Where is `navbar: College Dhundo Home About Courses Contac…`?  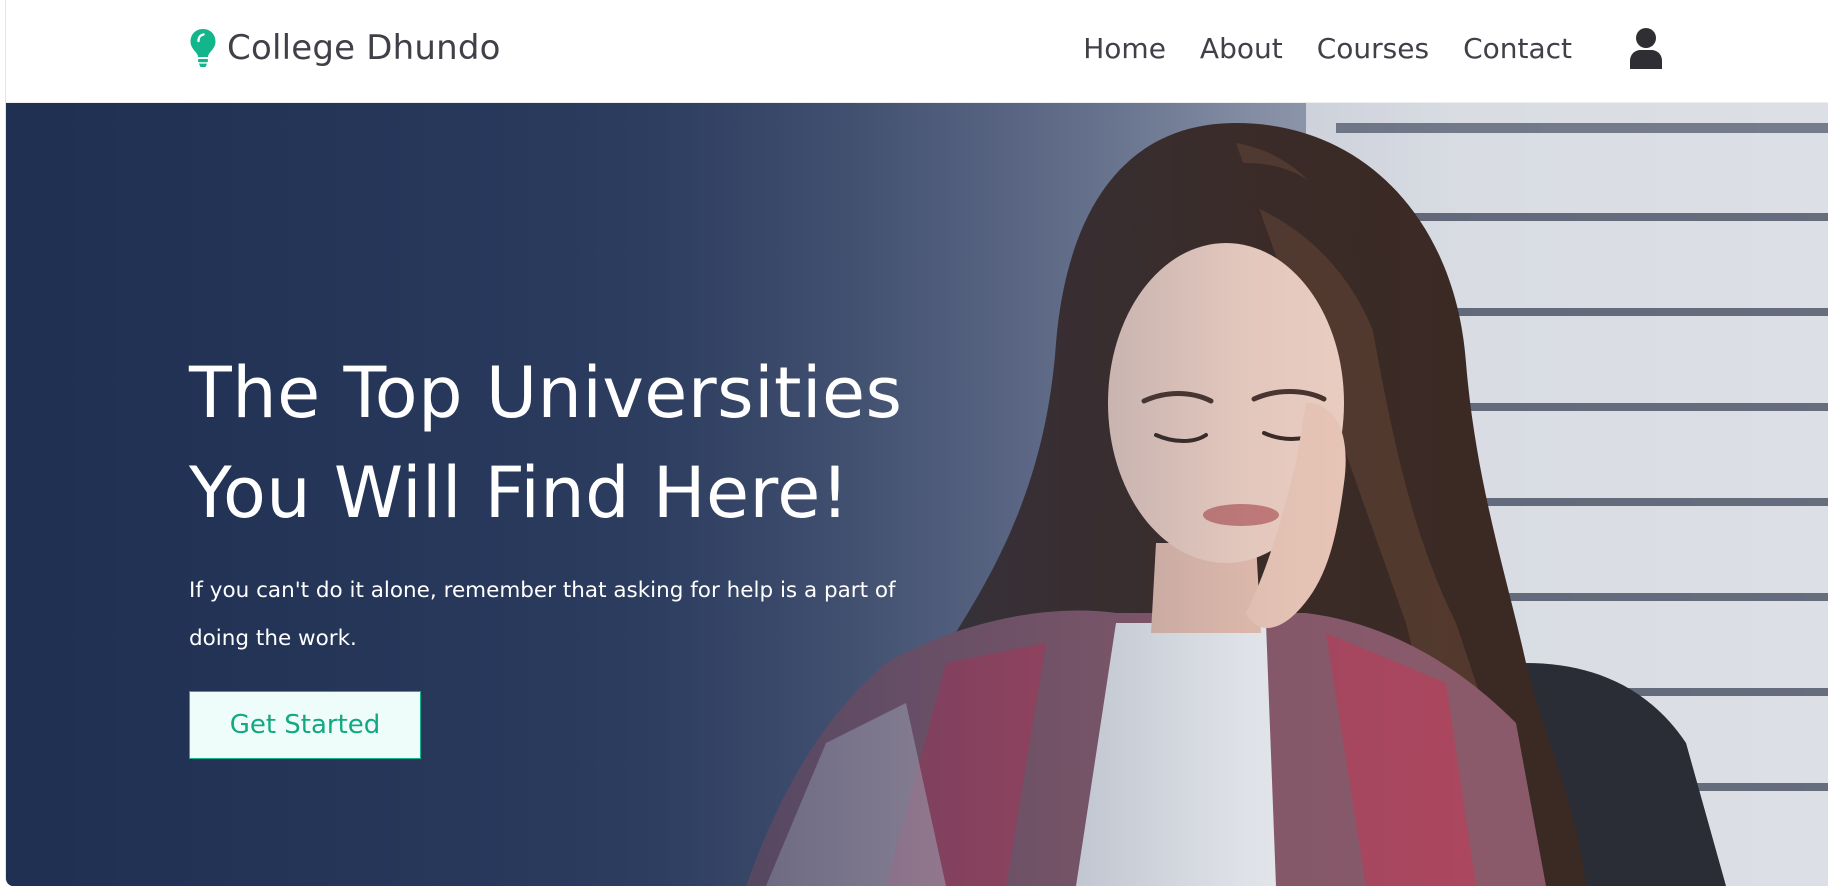 navbar: College Dhundo Home About Courses Contac… is located at coordinates (917, 51).